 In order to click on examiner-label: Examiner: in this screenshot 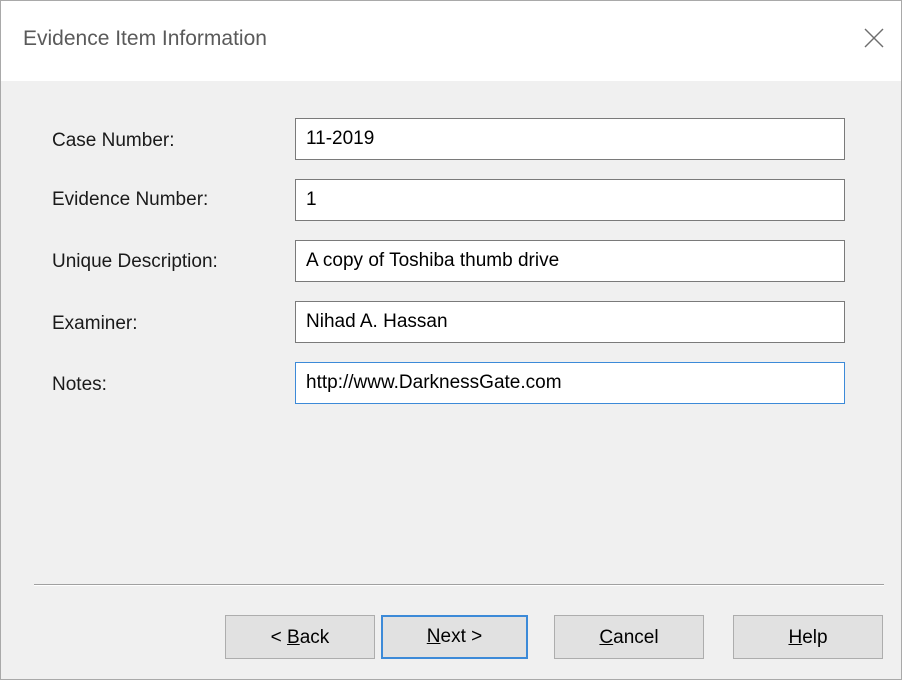, I will do `click(95, 323)`.